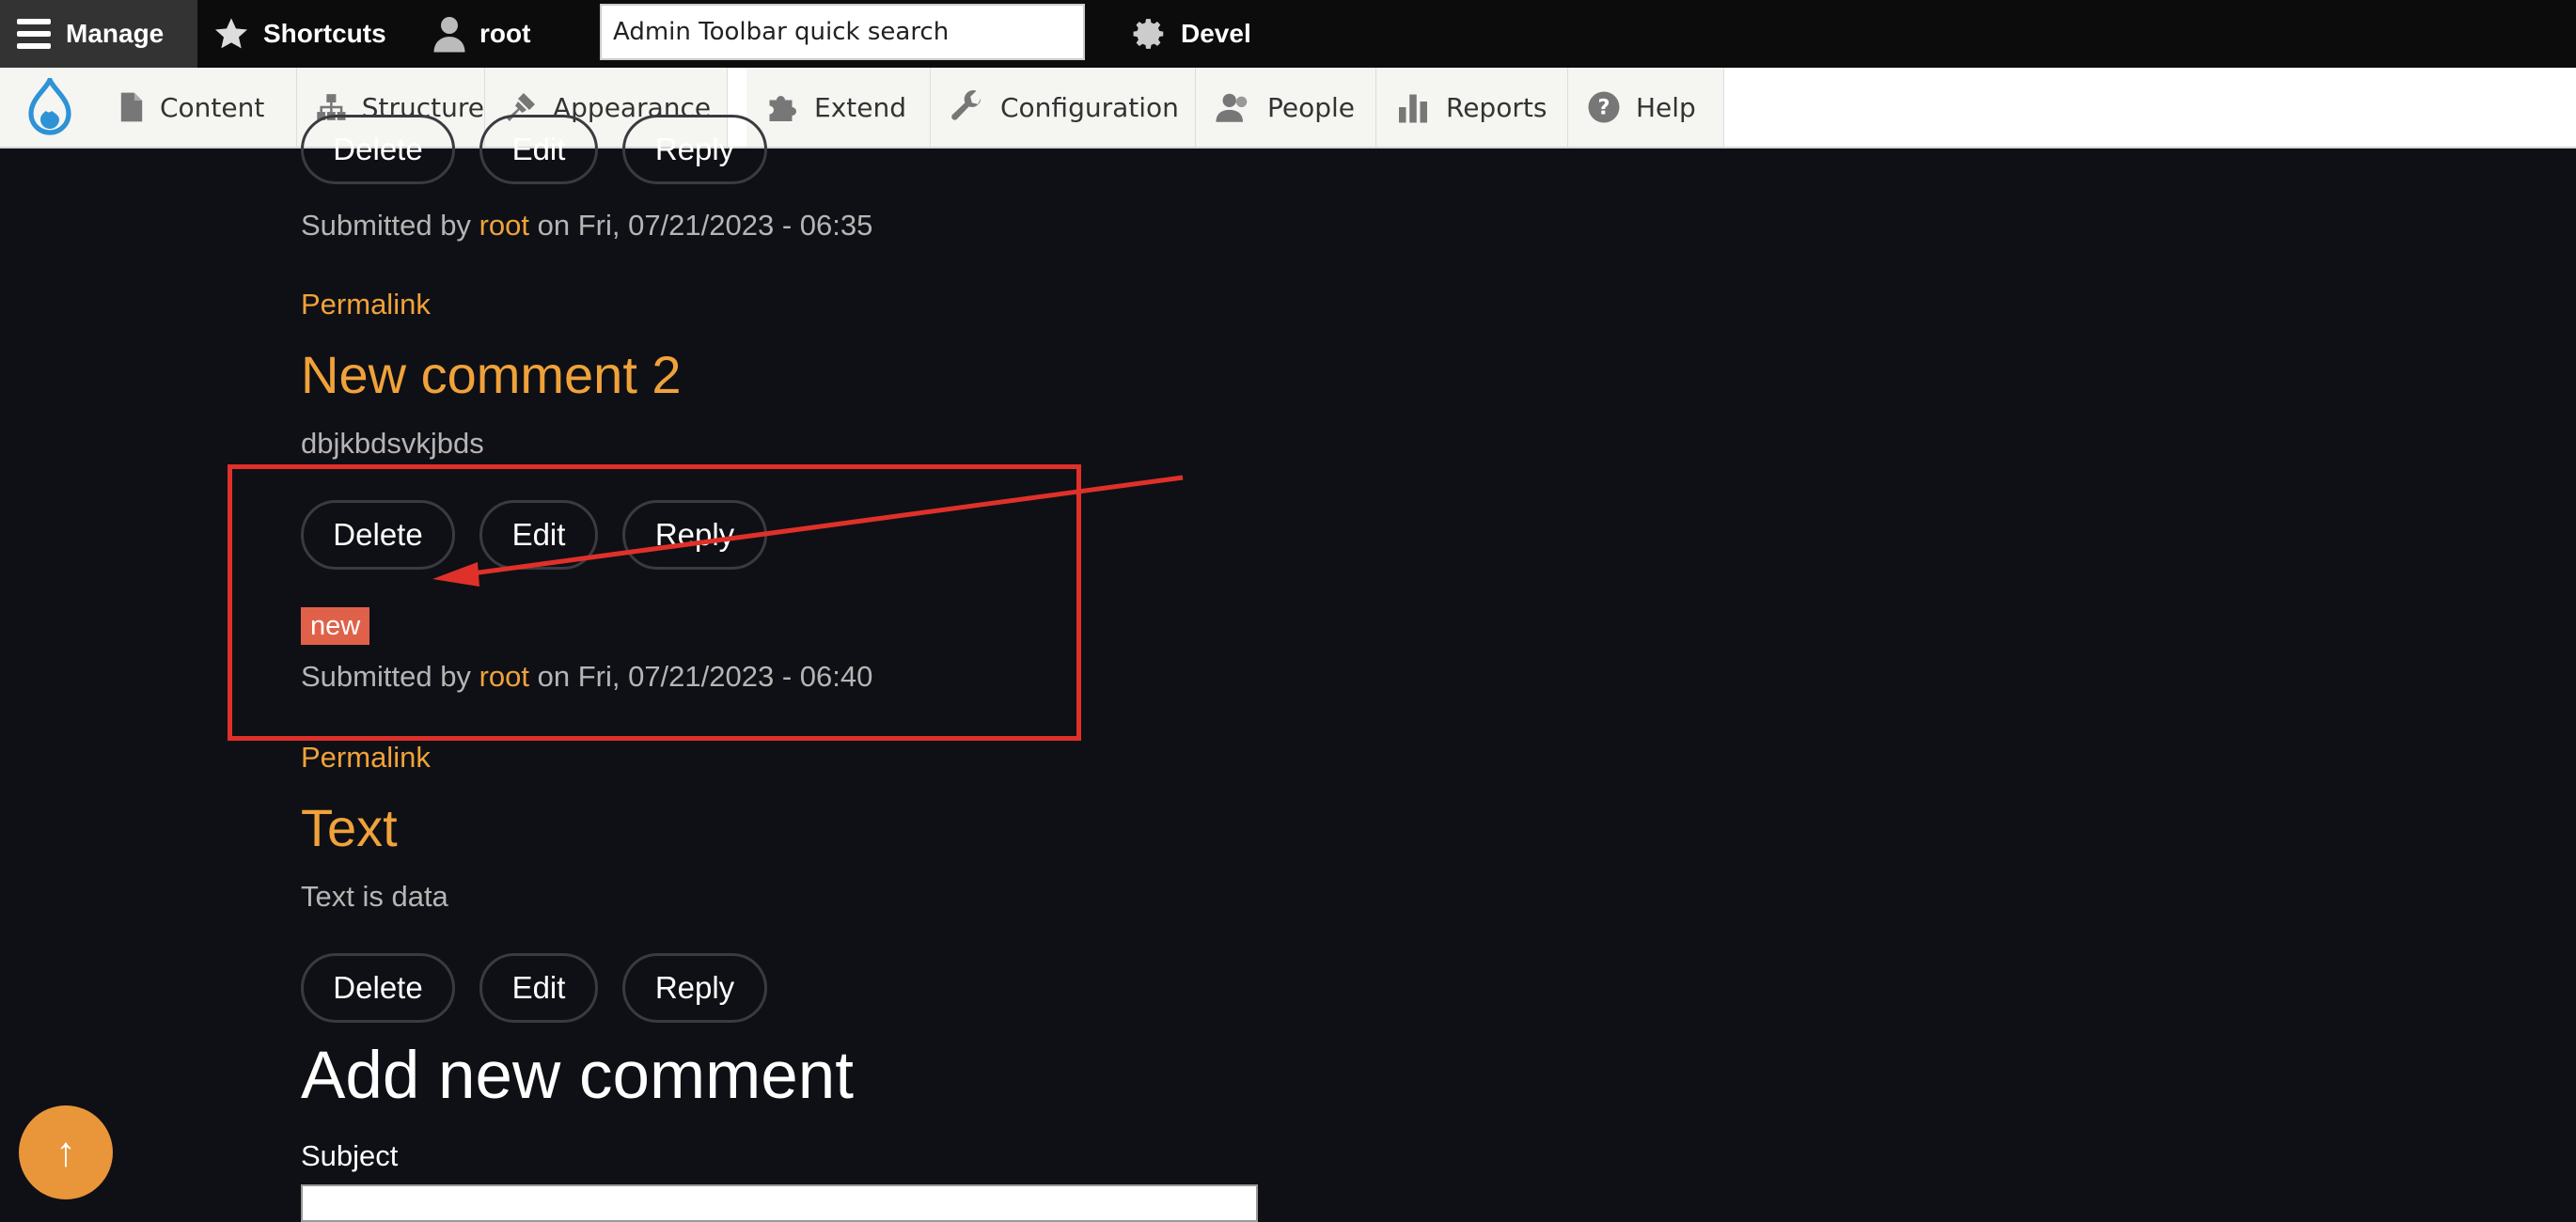 This screenshot has width=2576, height=1222. I want to click on question-icon: ?, so click(1604, 107).